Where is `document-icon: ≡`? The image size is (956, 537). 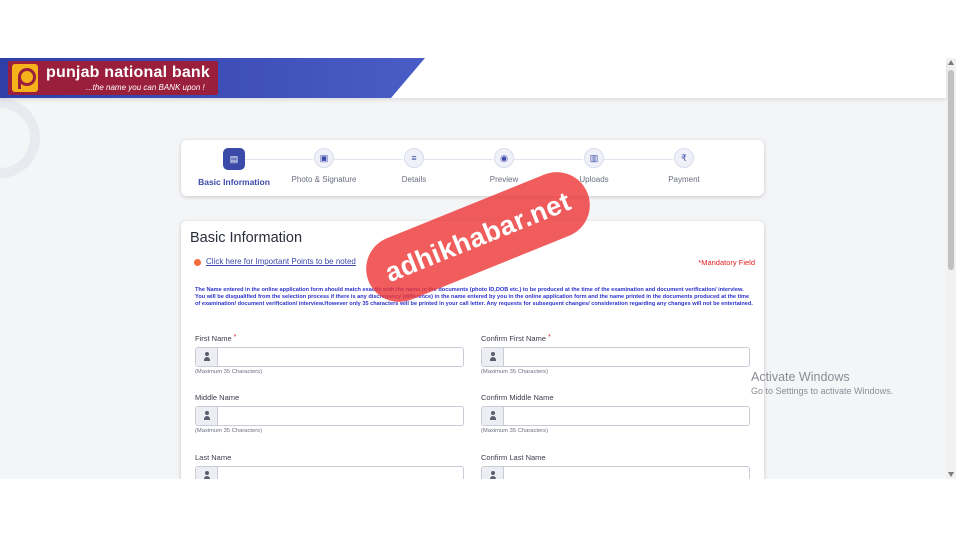 document-icon: ≡ is located at coordinates (414, 158).